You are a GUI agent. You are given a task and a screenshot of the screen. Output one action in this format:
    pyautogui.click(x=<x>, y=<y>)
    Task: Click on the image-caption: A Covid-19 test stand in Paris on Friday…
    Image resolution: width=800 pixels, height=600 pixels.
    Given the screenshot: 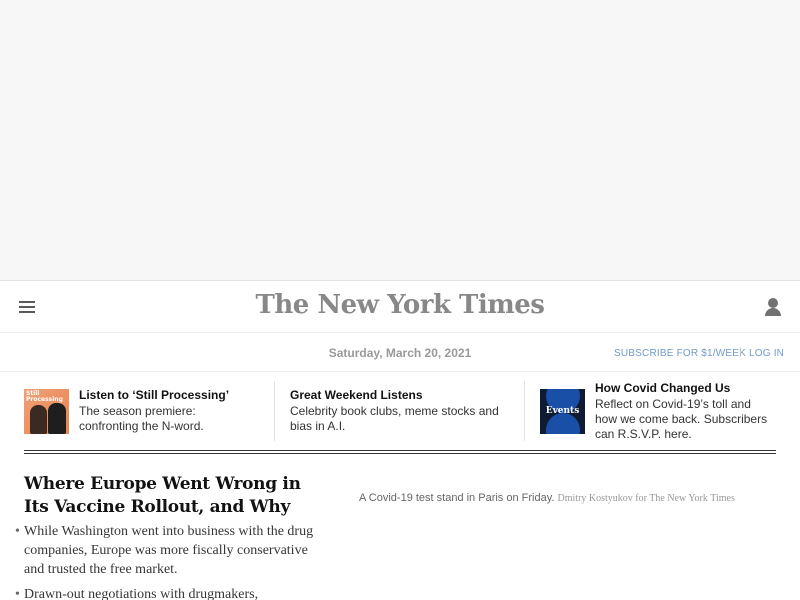 What is the action you would take?
    pyautogui.click(x=547, y=498)
    